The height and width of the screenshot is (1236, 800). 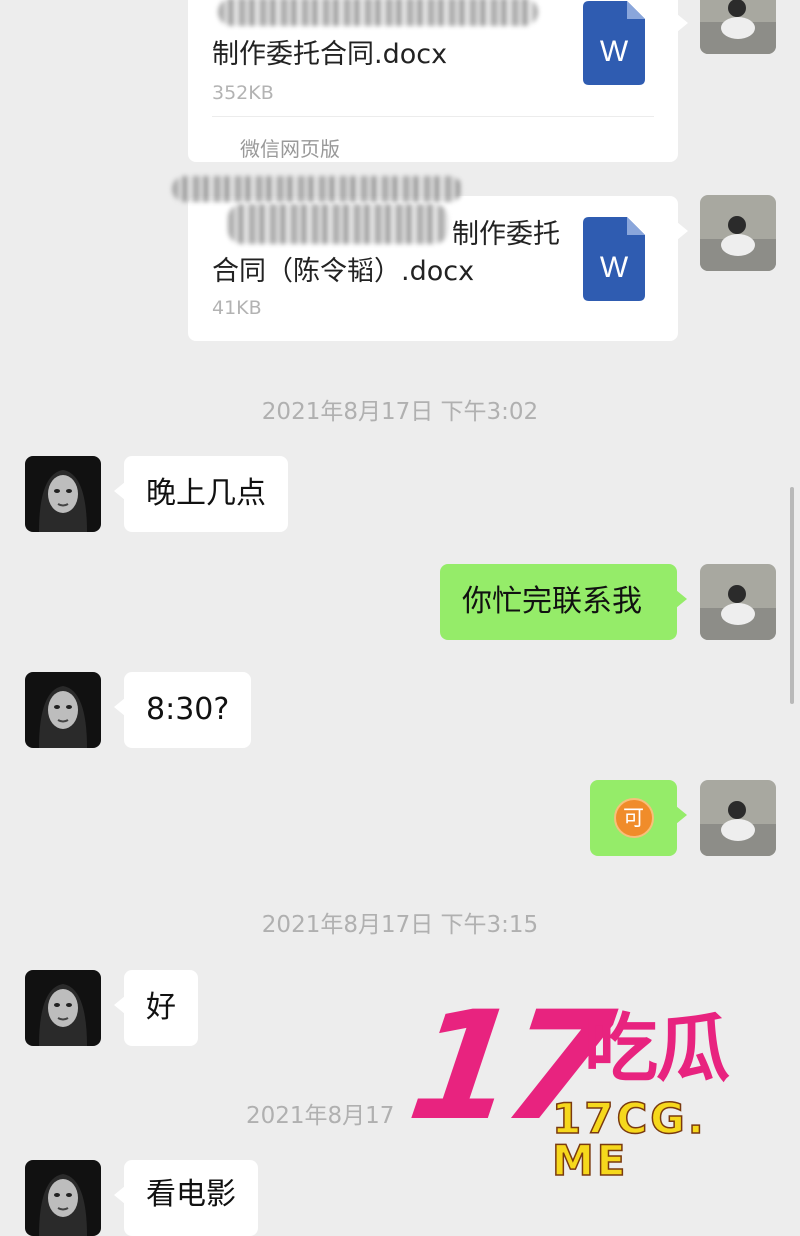 I want to click on file-message-card-2: 制作委托 合同（陈令韬）.docx 41KB W, so click(x=438, y=268).